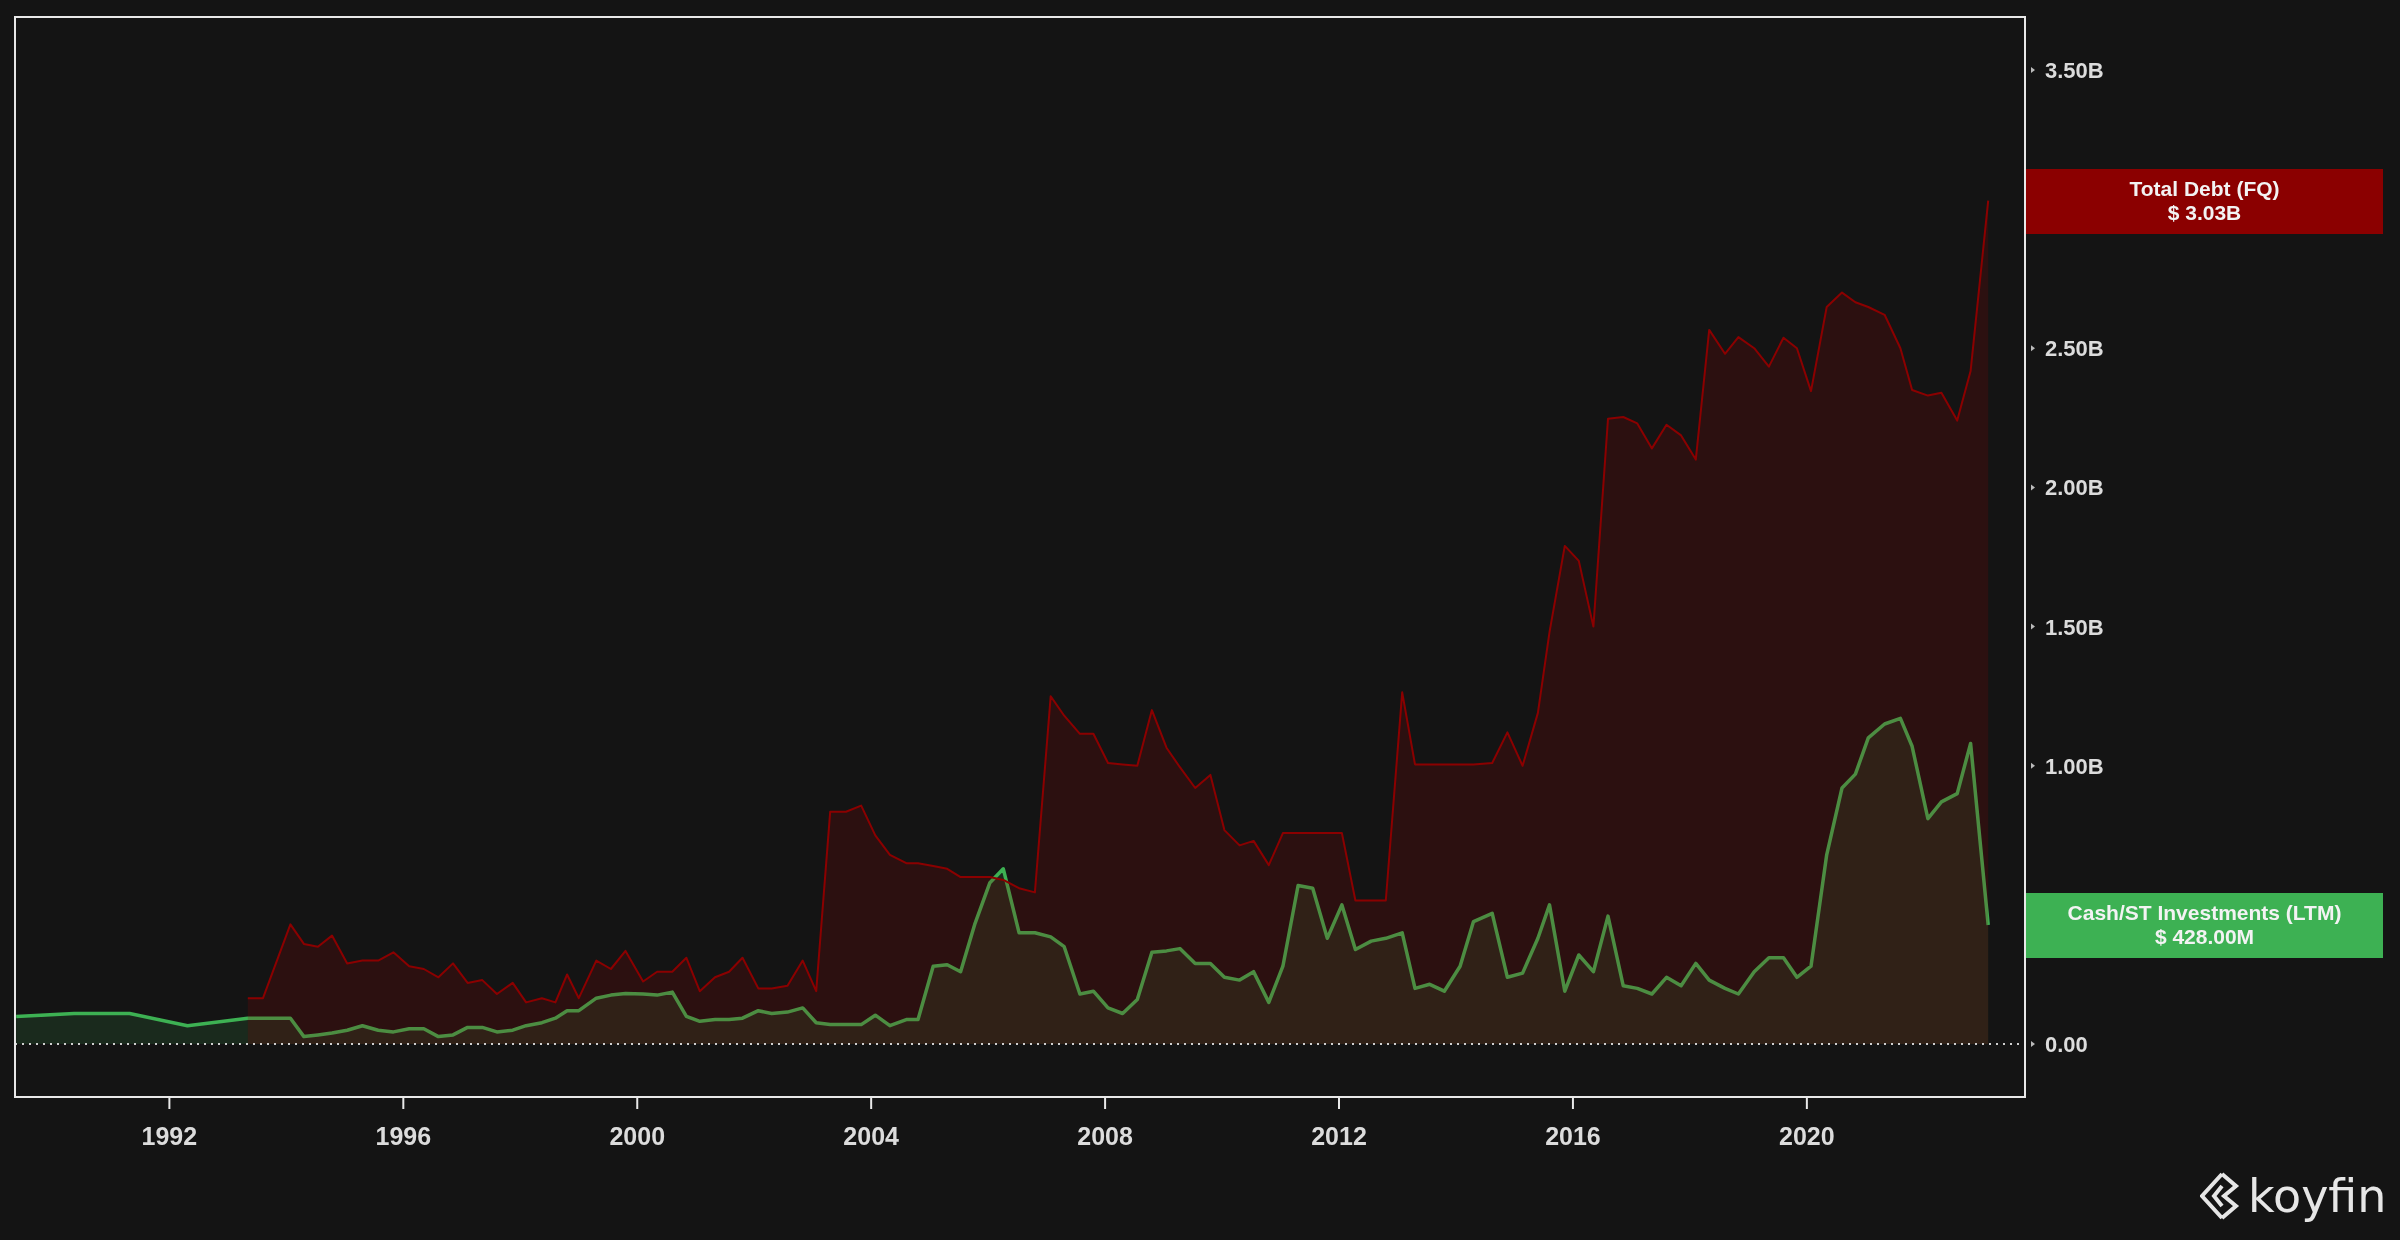  Describe the element at coordinates (1807, 1136) in the screenshot. I see `x-axis-label: 2020` at that location.